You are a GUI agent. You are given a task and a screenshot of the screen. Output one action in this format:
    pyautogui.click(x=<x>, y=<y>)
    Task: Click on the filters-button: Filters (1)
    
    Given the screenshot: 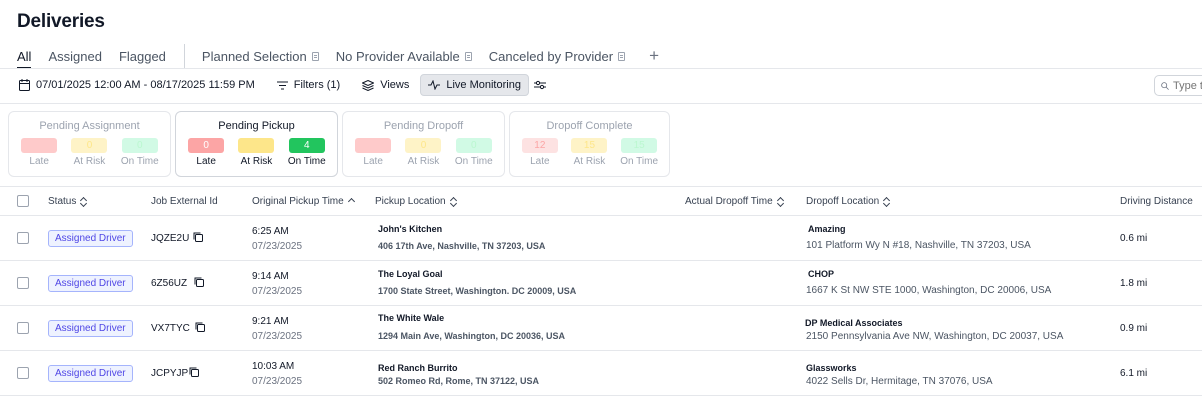 What is the action you would take?
    pyautogui.click(x=308, y=85)
    